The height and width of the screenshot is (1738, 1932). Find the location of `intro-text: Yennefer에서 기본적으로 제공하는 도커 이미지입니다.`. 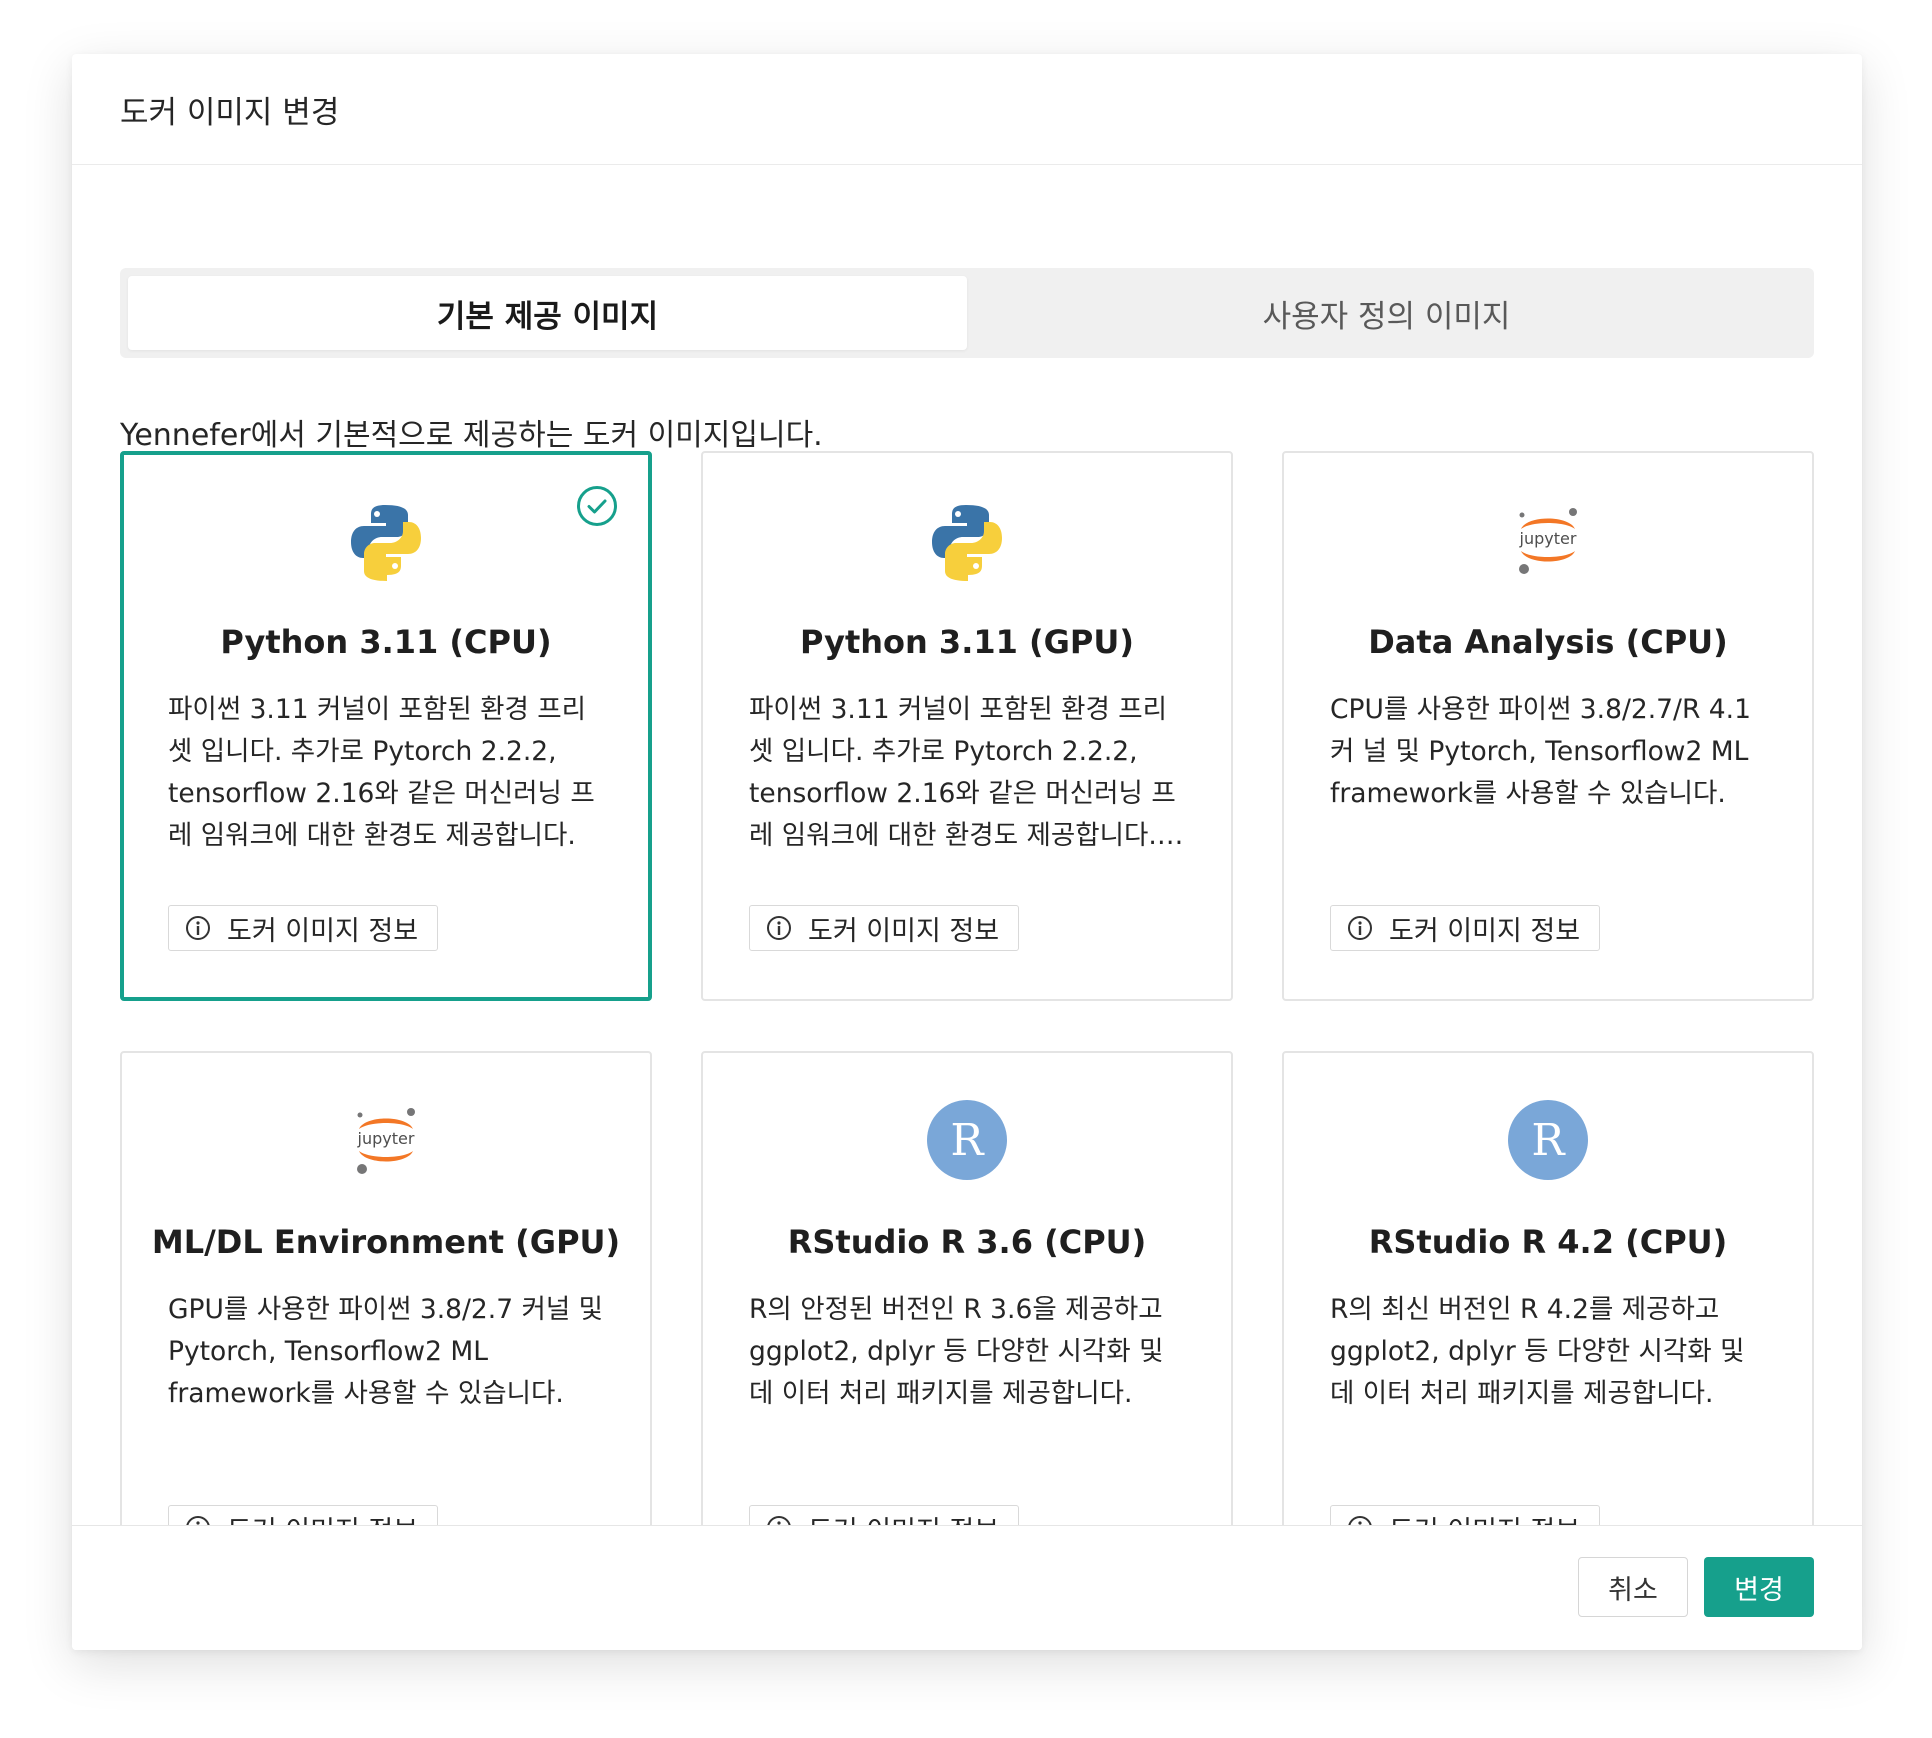

intro-text: Yennefer에서 기본적으로 제공하는 도커 이미지입니다. is located at coordinates (471, 435).